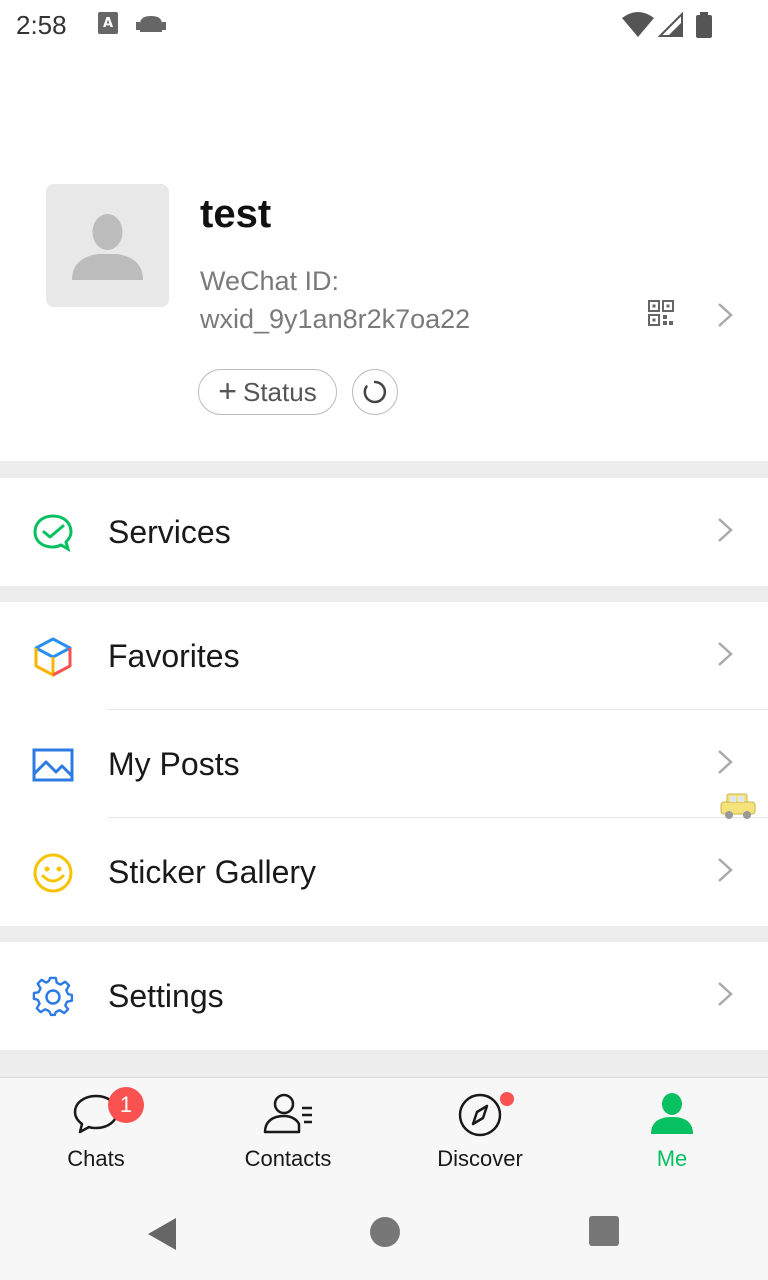  I want to click on tab-discover: Discover, so click(480, 1134).